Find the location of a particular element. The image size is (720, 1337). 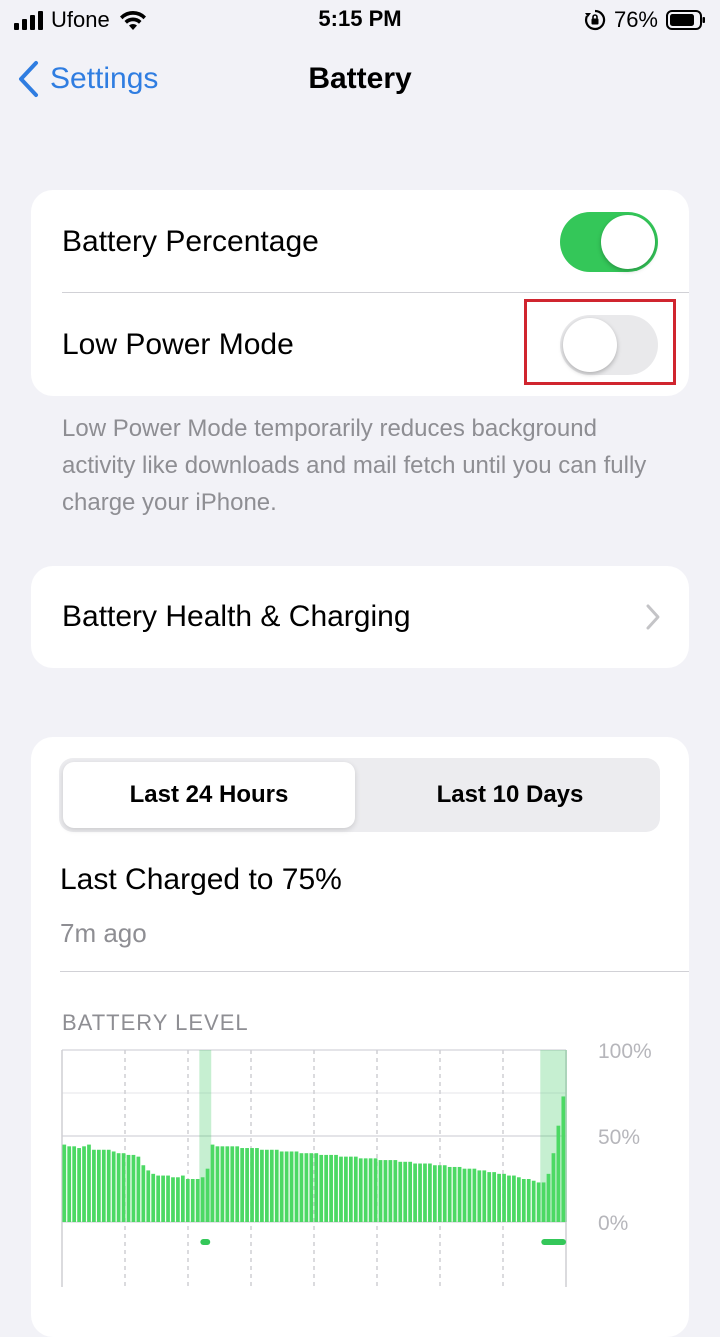

tab-last-10-days: Last 10 Days is located at coordinates (510, 795).